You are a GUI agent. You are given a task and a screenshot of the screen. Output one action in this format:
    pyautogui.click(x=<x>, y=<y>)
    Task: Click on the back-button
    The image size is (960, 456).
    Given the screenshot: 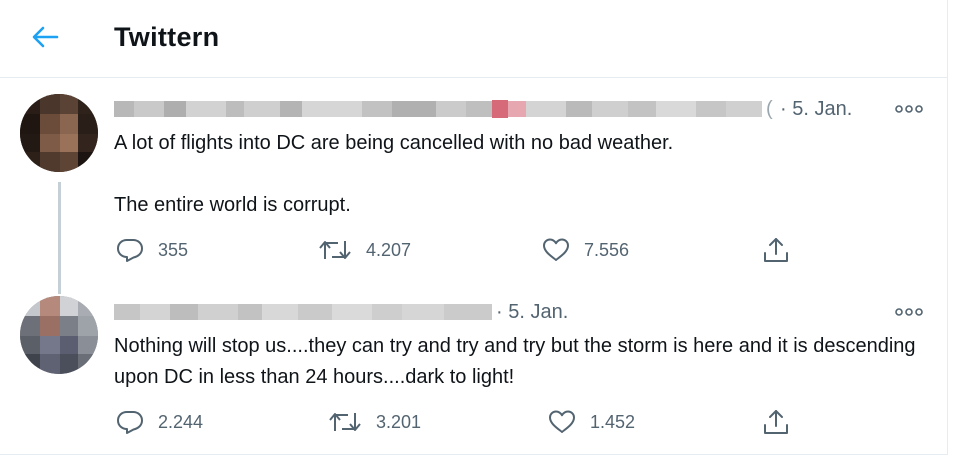 What is the action you would take?
    pyautogui.click(x=45, y=37)
    